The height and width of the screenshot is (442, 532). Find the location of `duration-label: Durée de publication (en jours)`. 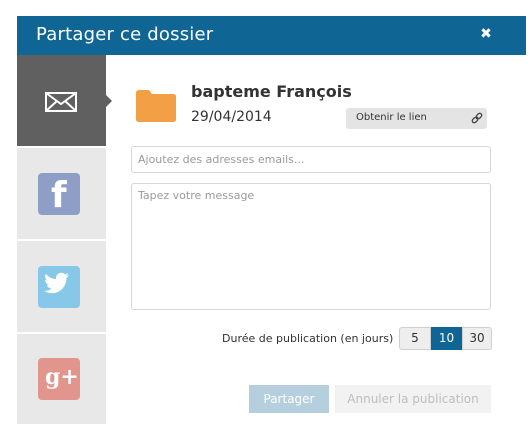

duration-label: Durée de publication (en jours) is located at coordinates (308, 338).